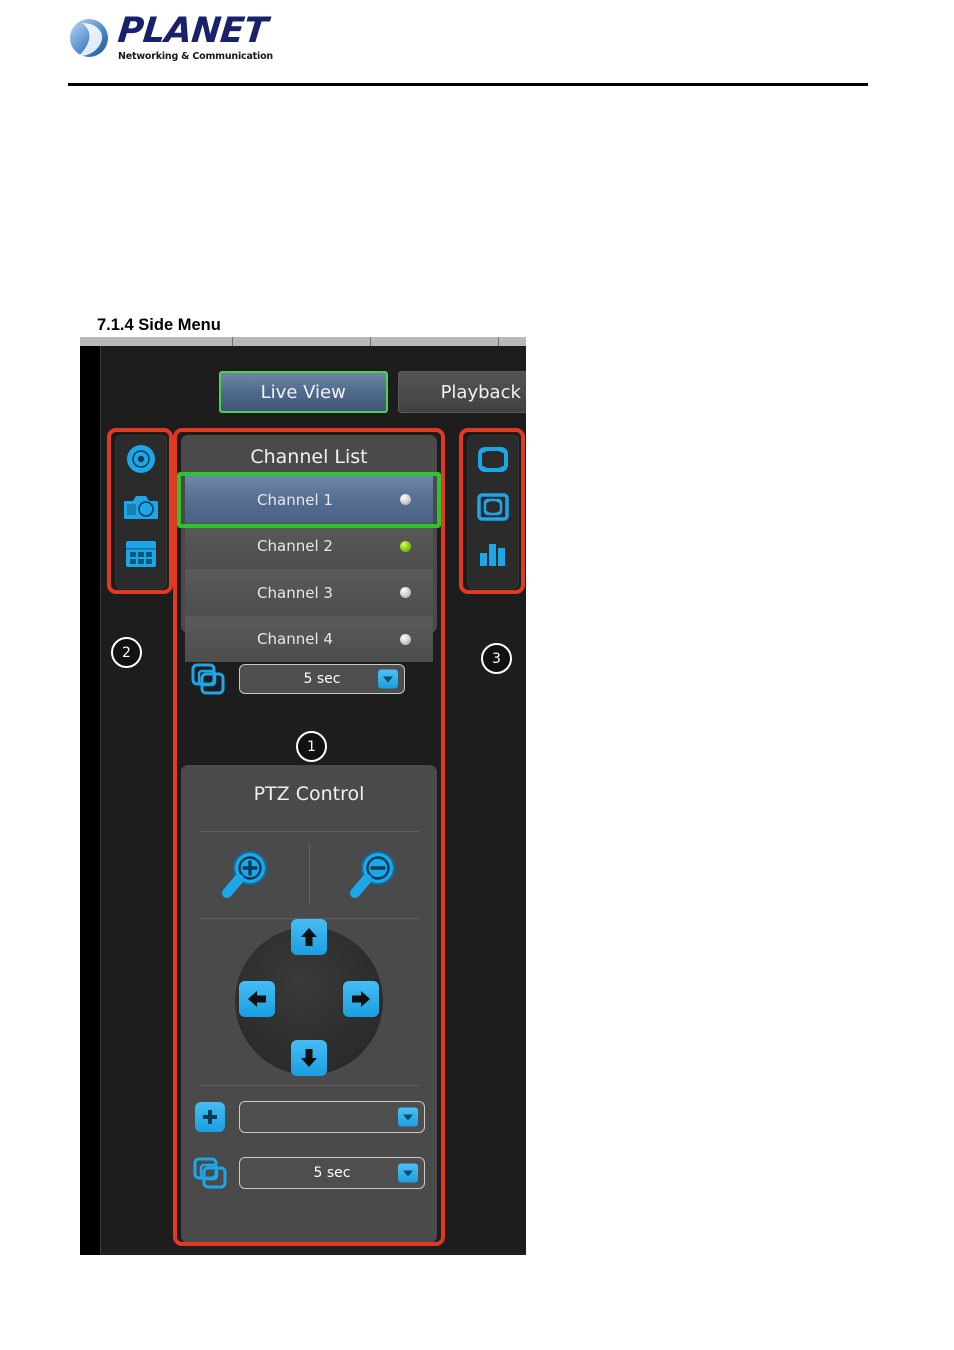 Image resolution: width=954 pixels, height=1350 pixels. What do you see at coordinates (405, 639) in the screenshot?
I see `channel-row-4-status-dot` at bounding box center [405, 639].